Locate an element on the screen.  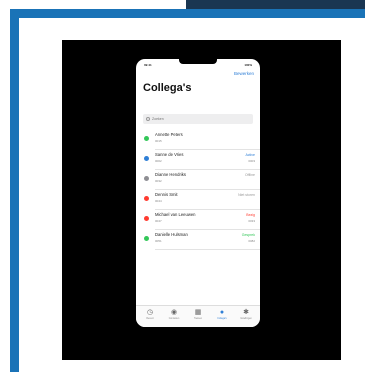
frame-top-border is located at coordinates (187, 13).